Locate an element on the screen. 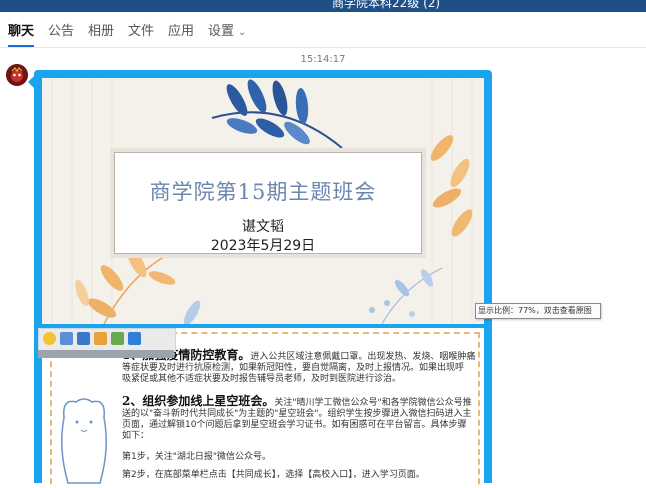 This screenshot has height=488, width=646. tab-bar: 聊天 公告 相册 文件 应用 设置 ⌄ is located at coordinates (323, 30).